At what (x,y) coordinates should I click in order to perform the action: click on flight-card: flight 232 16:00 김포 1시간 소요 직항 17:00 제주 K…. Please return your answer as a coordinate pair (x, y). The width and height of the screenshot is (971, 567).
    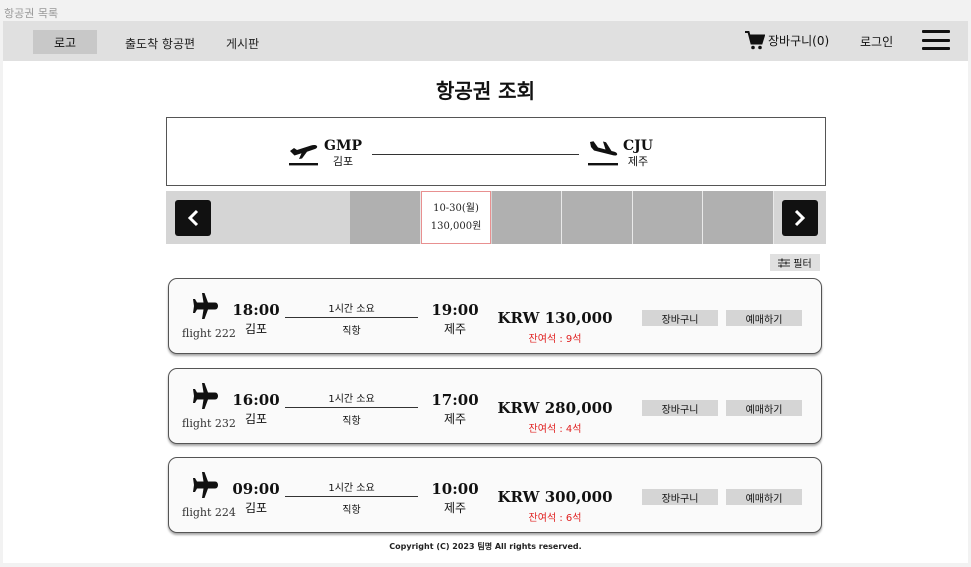
    Looking at the image, I should click on (495, 406).